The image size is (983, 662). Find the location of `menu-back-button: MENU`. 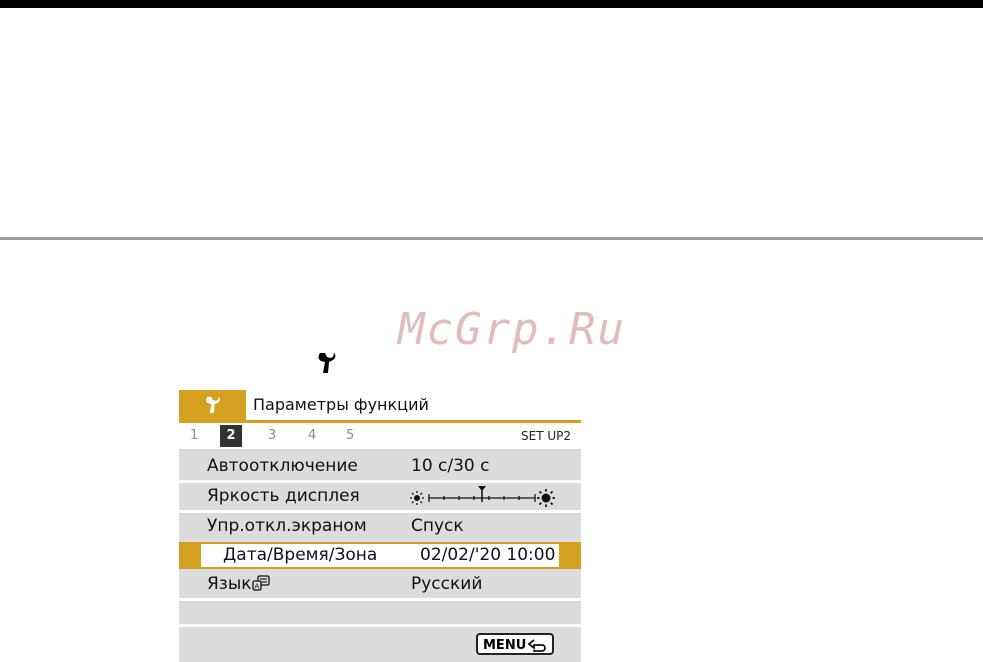

menu-back-button: MENU is located at coordinates (515, 644).